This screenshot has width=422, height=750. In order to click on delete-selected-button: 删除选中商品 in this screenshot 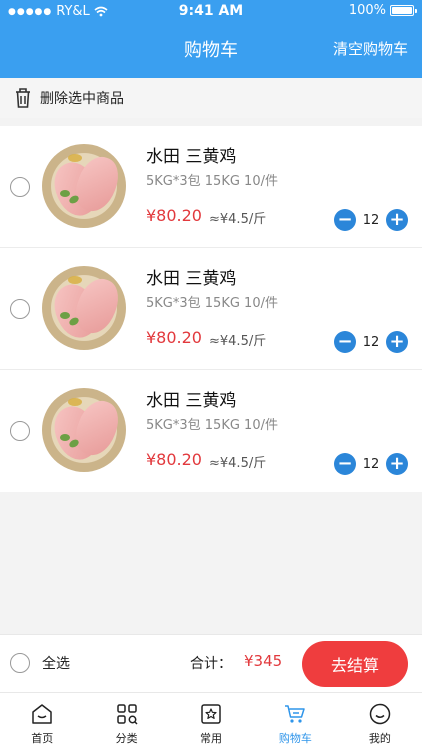, I will do `click(211, 98)`.